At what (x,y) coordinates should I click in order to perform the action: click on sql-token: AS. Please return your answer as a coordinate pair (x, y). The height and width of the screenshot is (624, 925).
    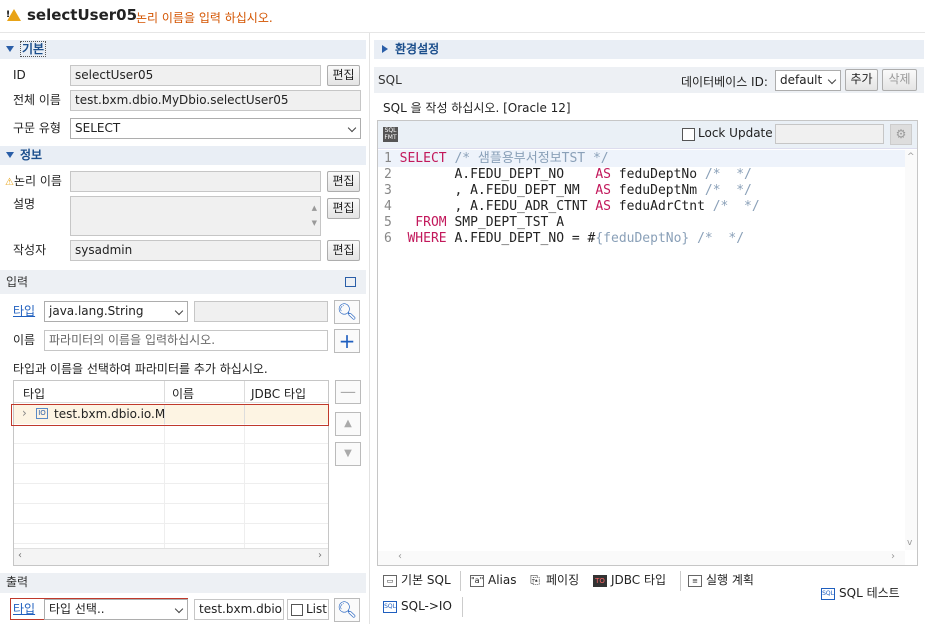
    Looking at the image, I should click on (603, 190).